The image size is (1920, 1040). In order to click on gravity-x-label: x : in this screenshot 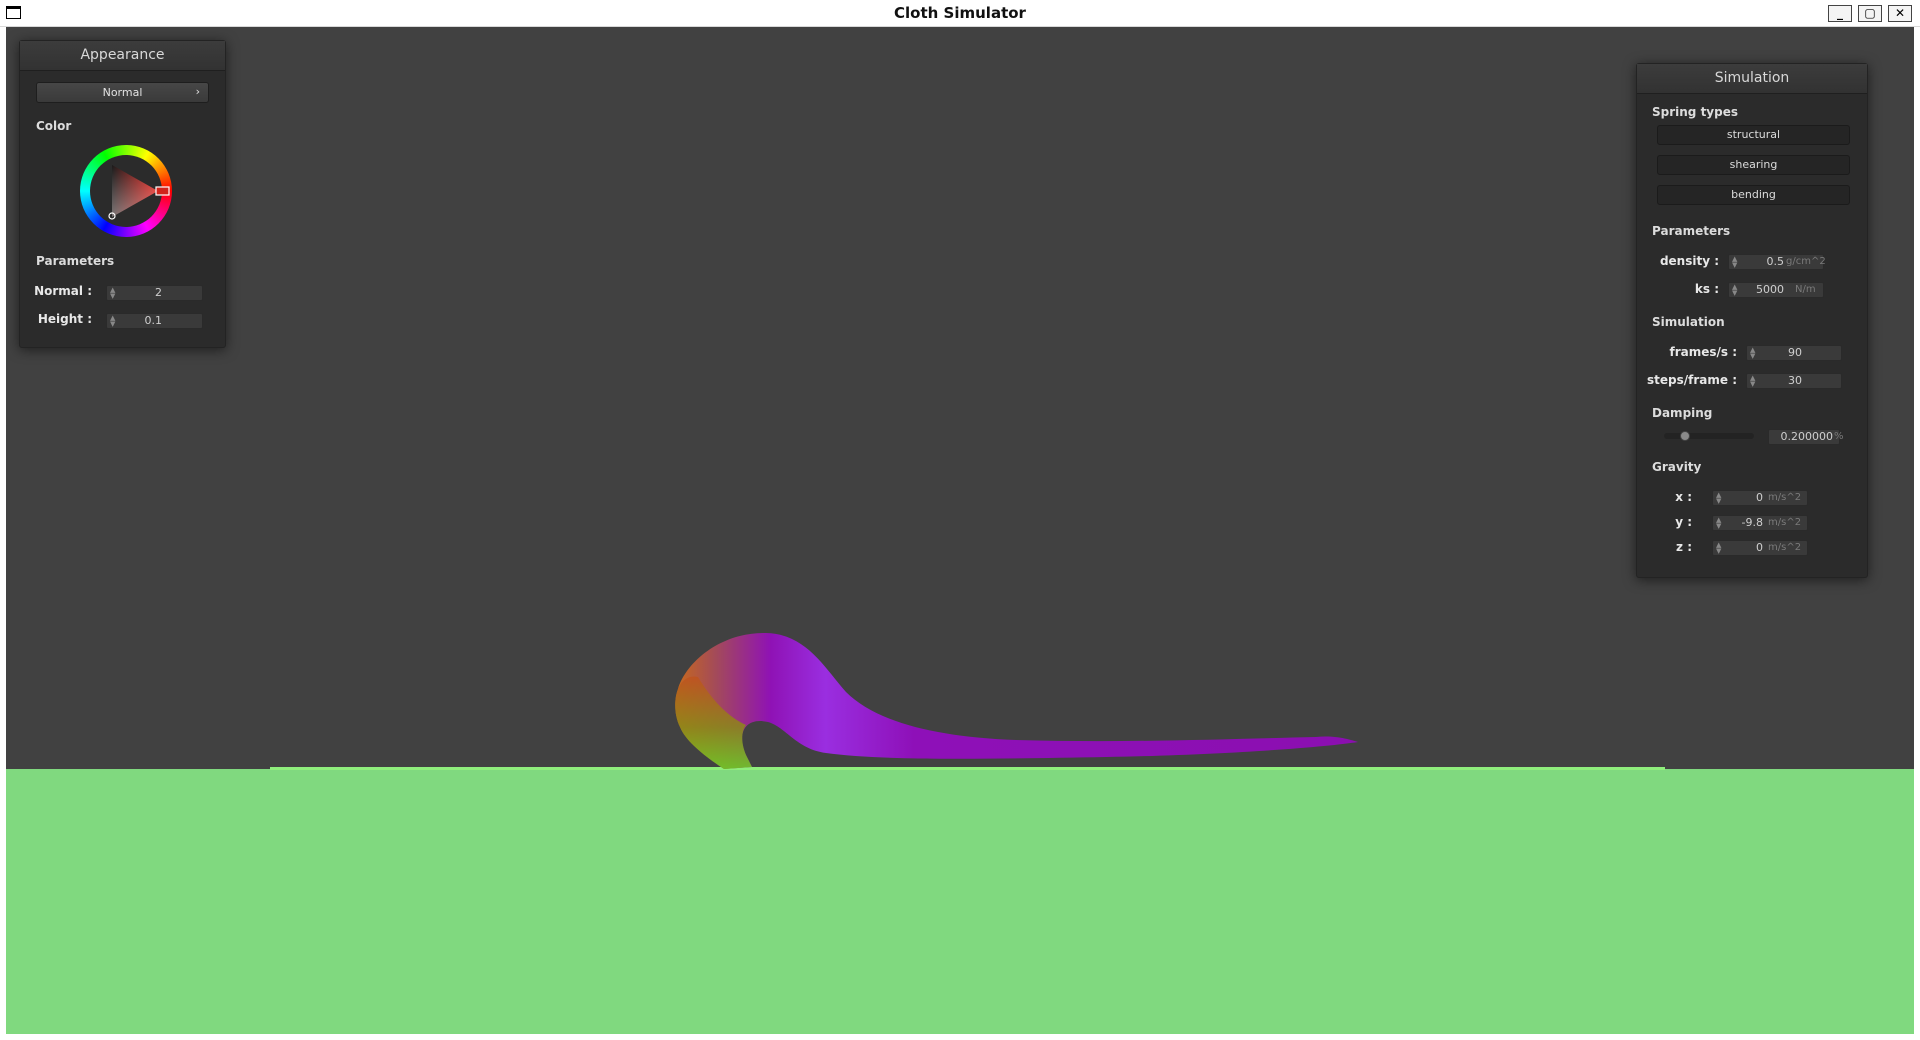, I will do `click(1683, 497)`.